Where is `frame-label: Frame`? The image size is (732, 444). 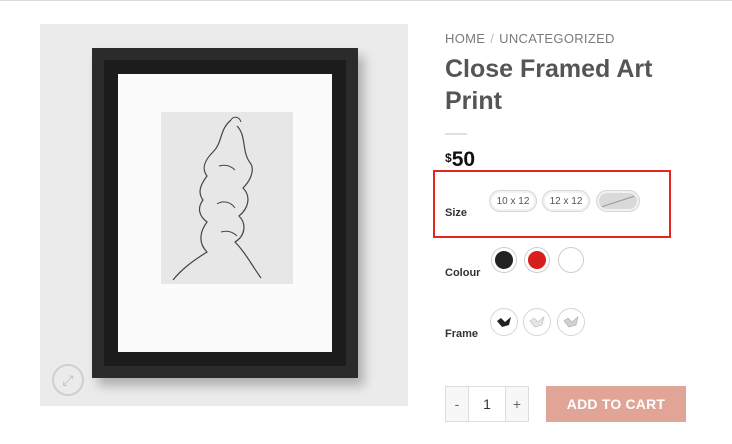 frame-label: Frame is located at coordinates (462, 334).